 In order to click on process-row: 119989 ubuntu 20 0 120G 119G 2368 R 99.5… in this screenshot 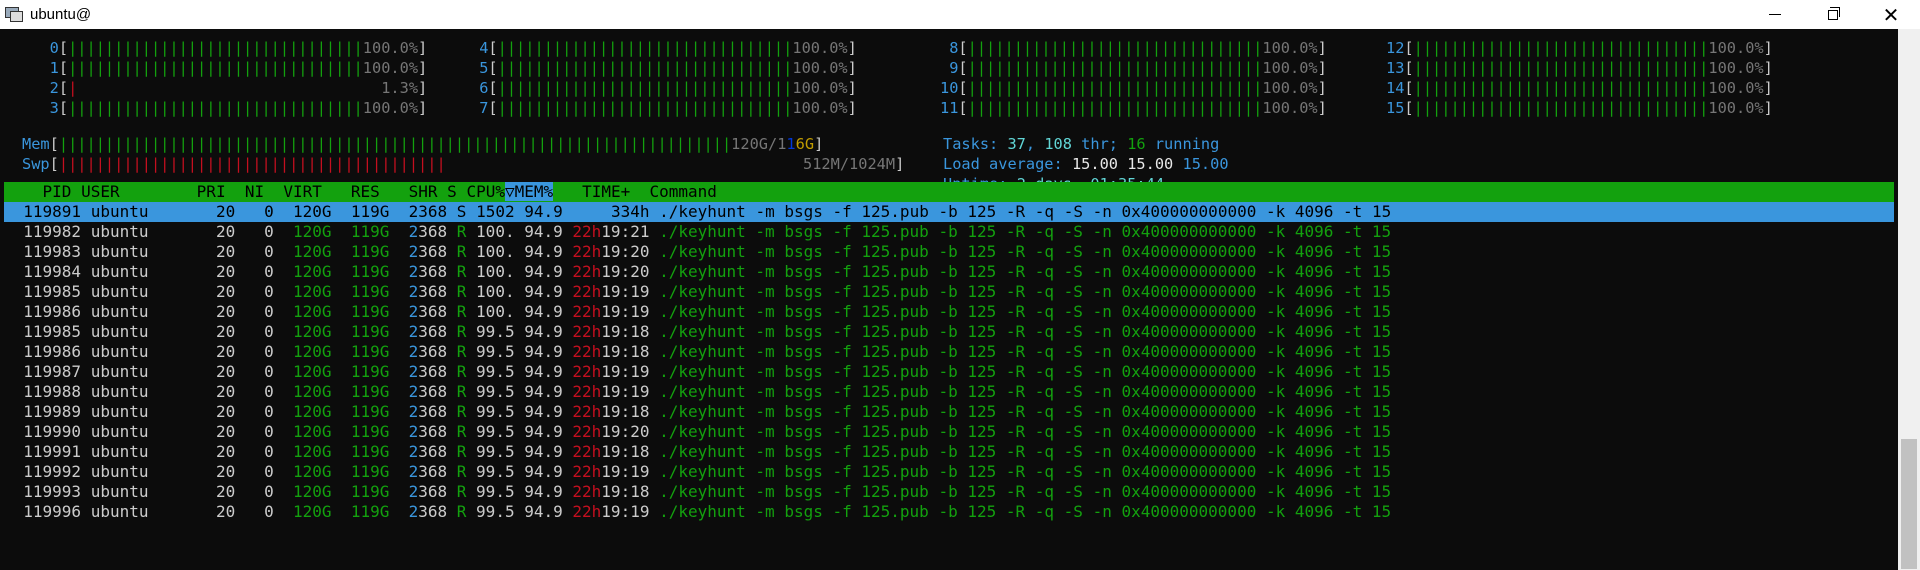, I will do `click(697, 412)`.